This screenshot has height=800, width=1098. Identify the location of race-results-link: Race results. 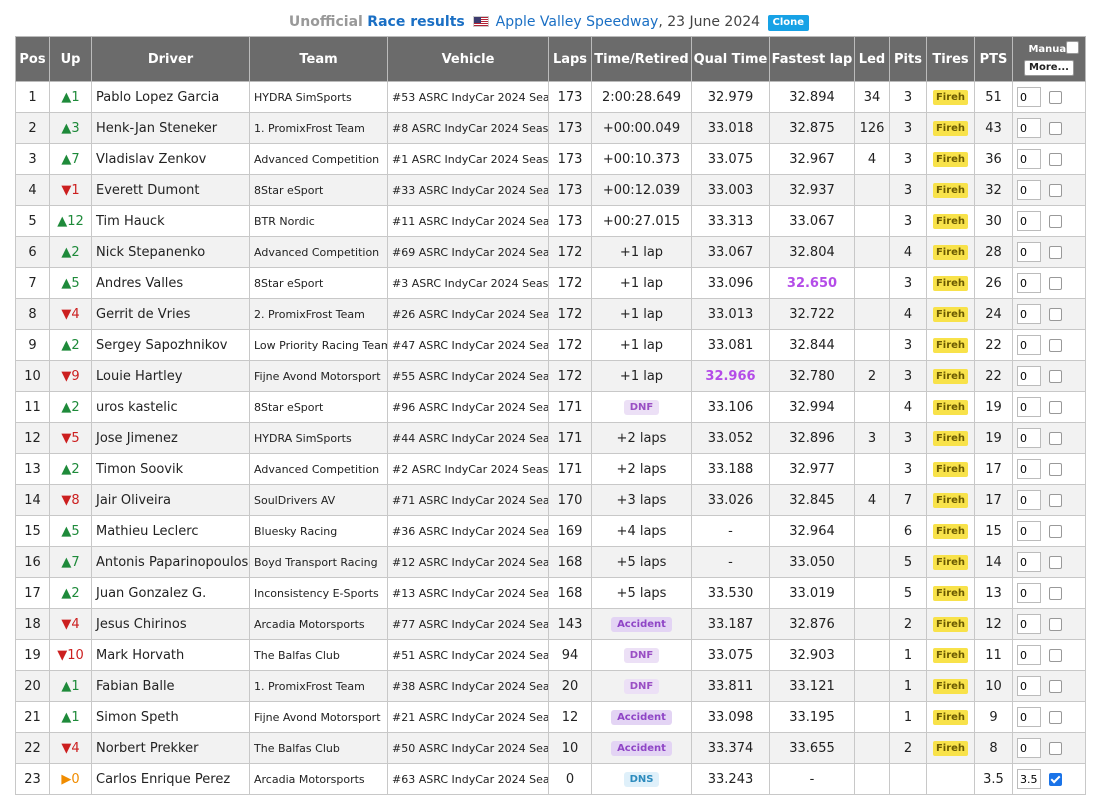
(415, 22).